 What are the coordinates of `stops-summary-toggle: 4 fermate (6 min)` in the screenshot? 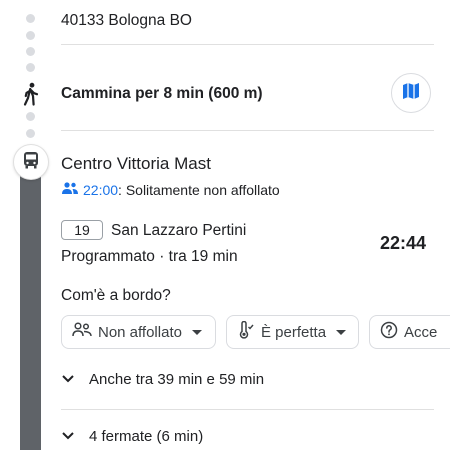 It's located at (132, 436).